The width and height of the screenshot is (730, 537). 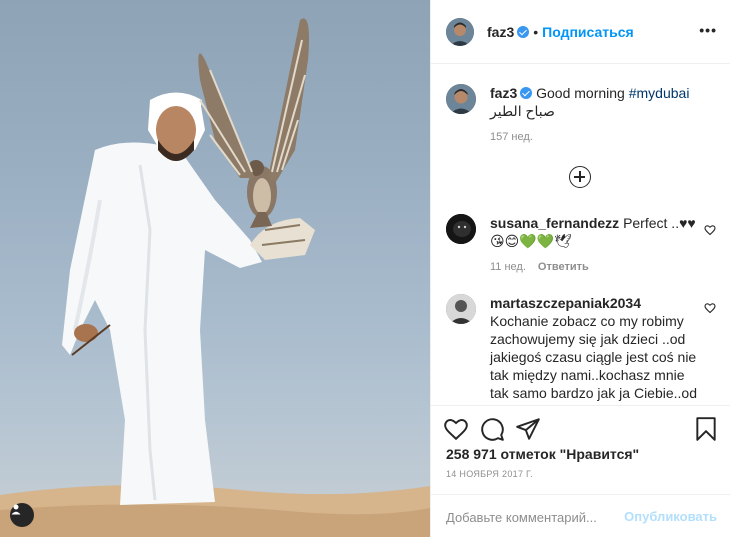 I want to click on comment-bubble-icon, so click(x=492, y=429).